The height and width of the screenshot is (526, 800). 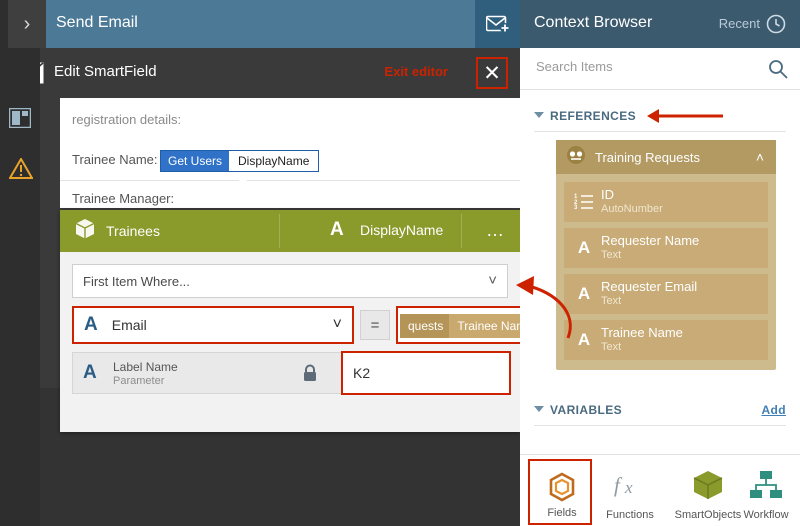 I want to click on token-source-label: Get Users, so click(x=195, y=161).